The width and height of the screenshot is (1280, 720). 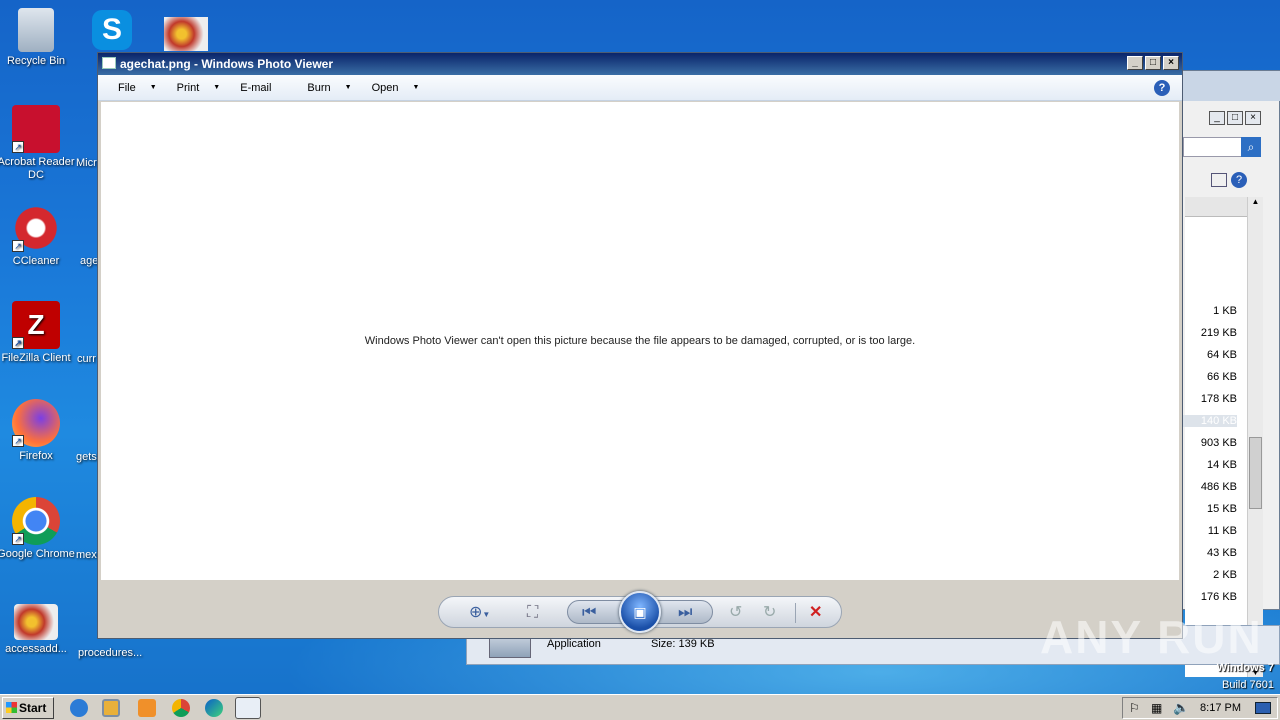 I want to click on menu-open: Open ▼, so click(x=396, y=88).